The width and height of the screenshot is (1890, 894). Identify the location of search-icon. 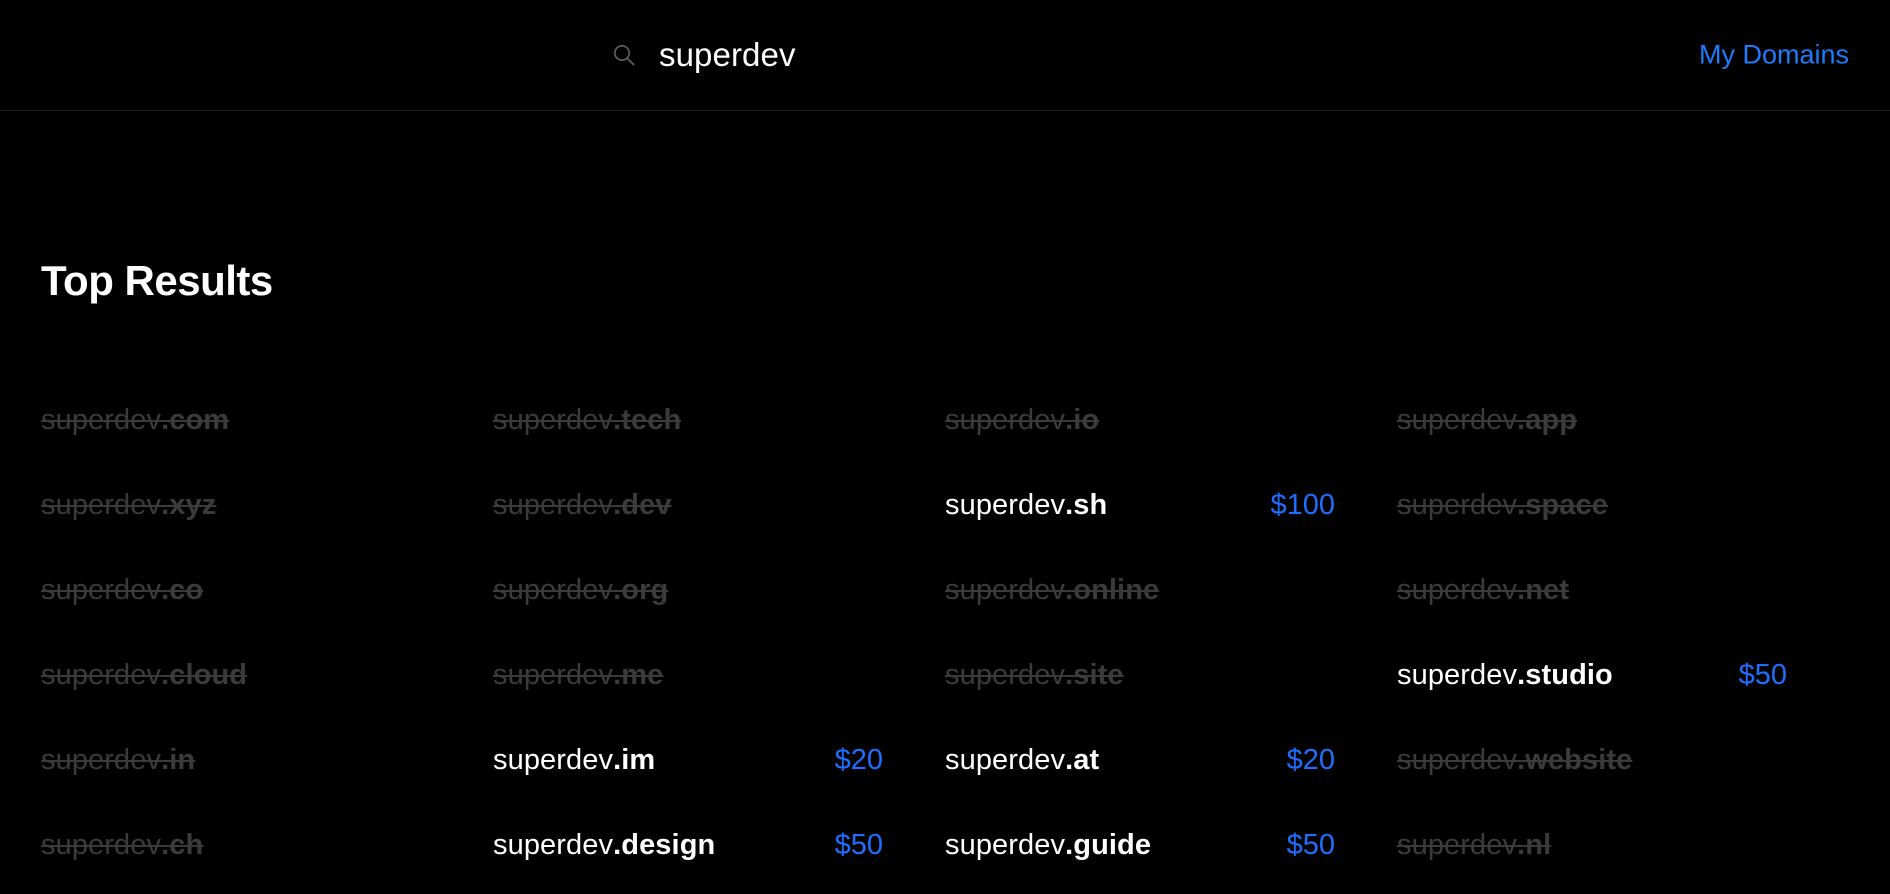
(624, 55).